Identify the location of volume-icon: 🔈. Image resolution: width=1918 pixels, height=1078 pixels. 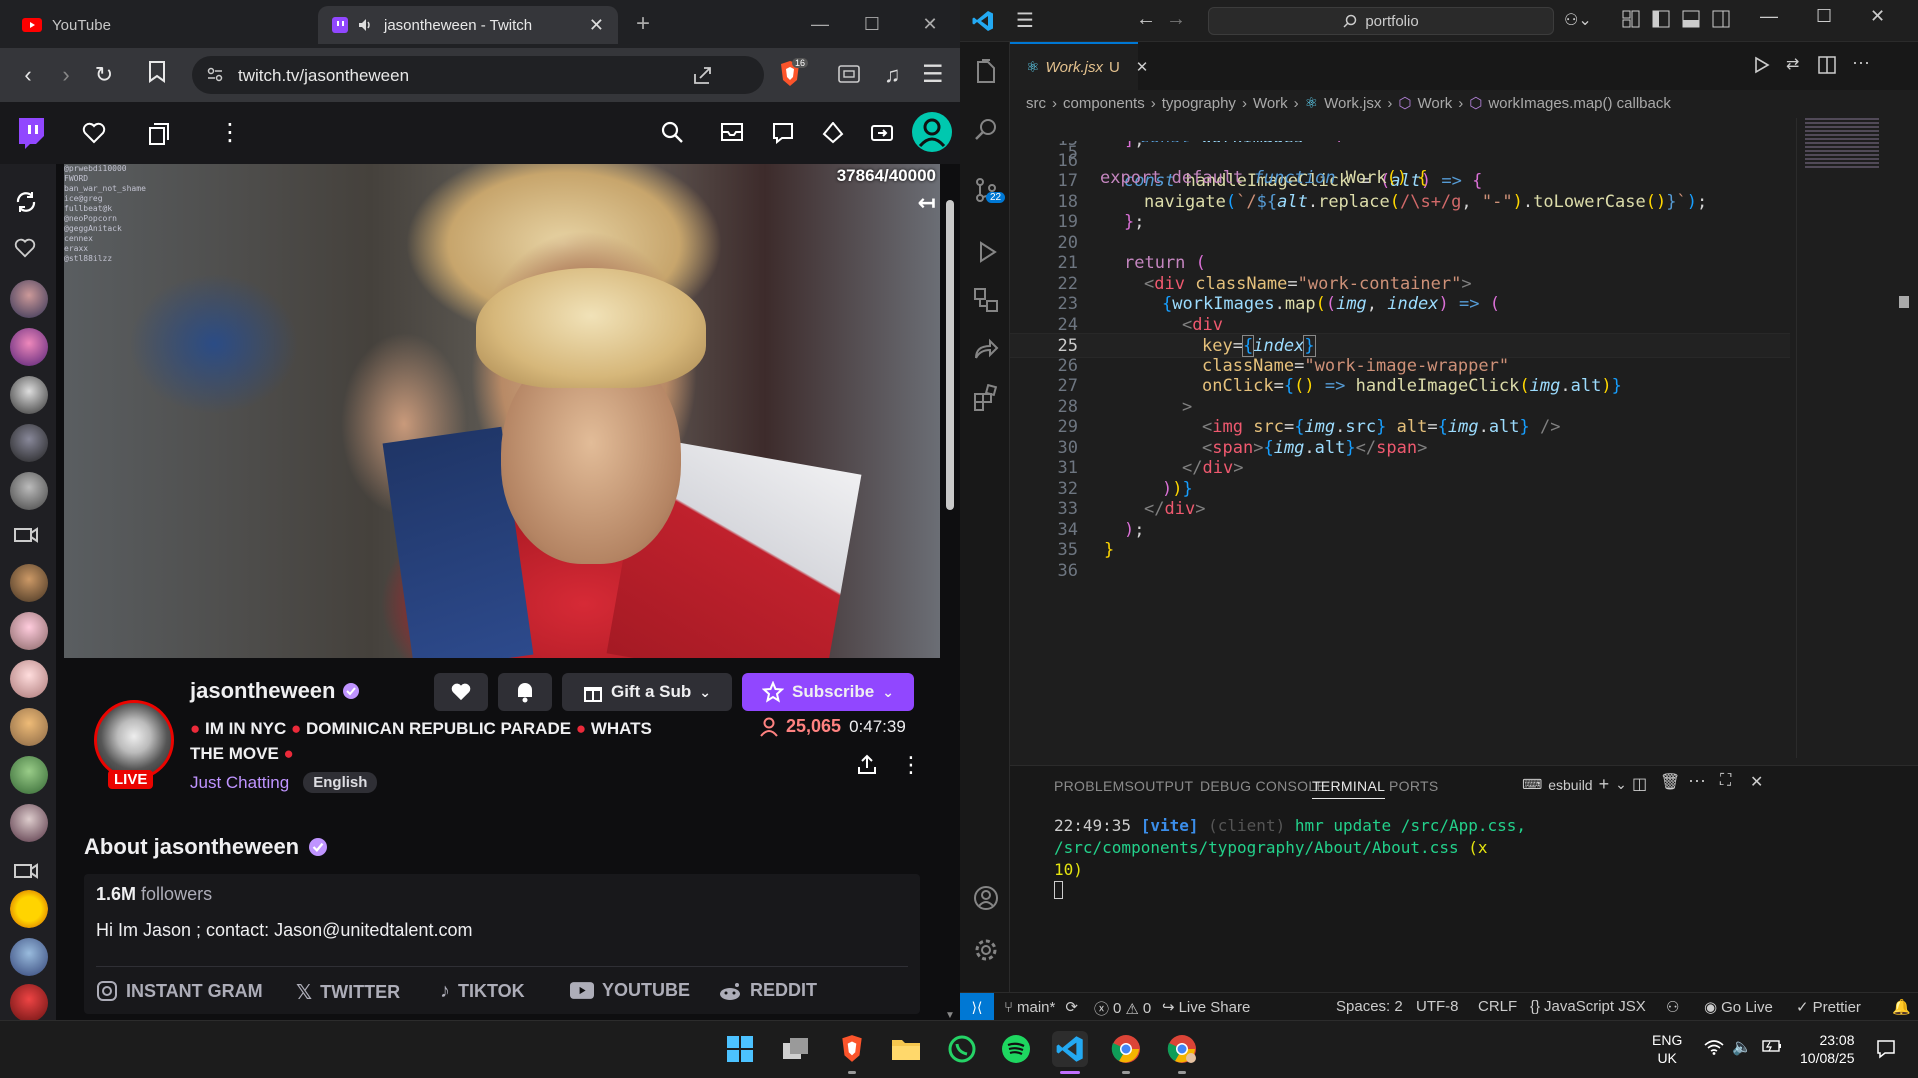
(1742, 1047).